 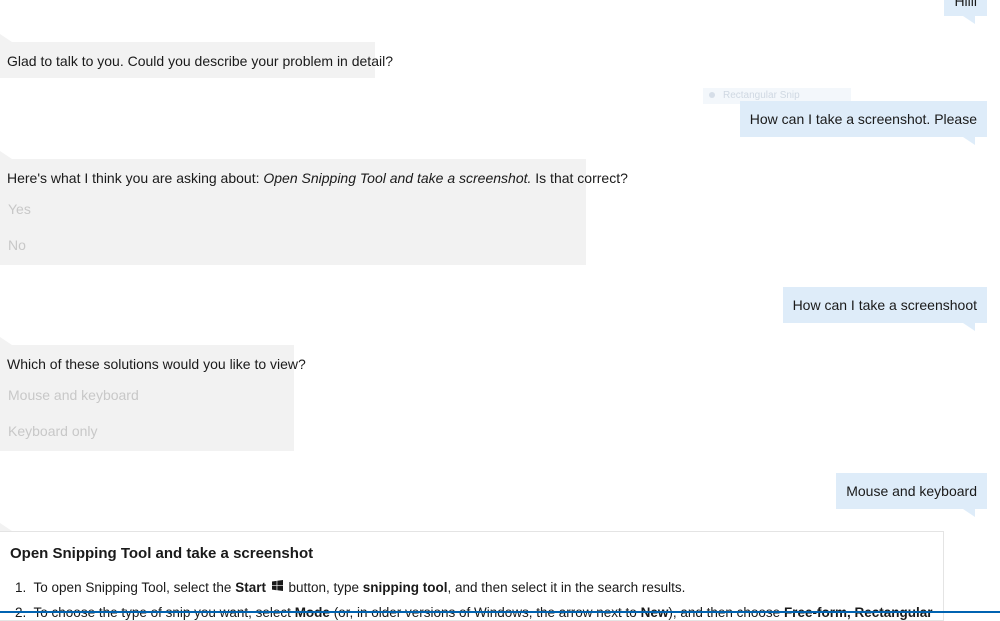 I want to click on message-text: Mouse and keyboard, so click(x=911, y=491).